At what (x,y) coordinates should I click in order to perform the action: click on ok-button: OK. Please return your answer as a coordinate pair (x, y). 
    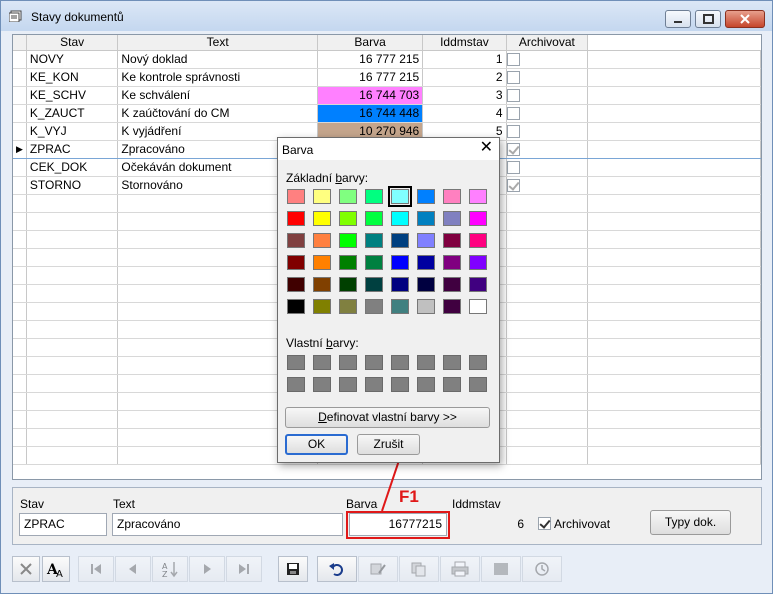
    Looking at the image, I should click on (316, 444).